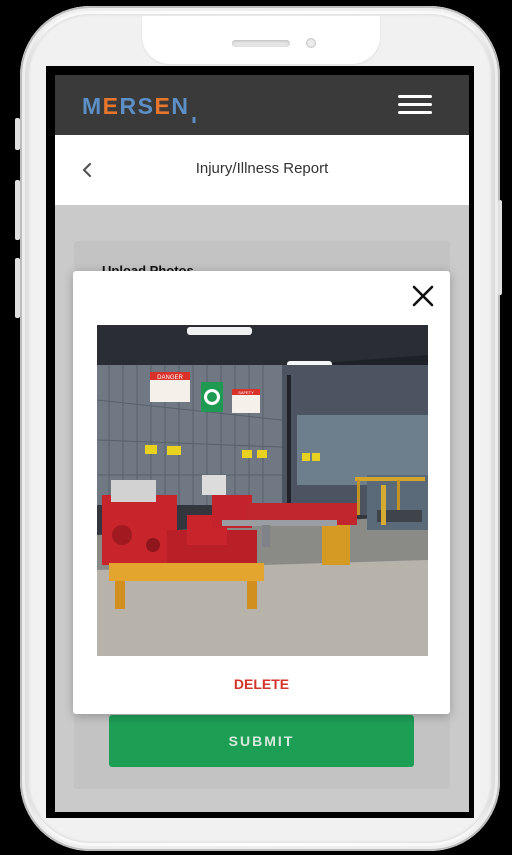  I want to click on close-icon, so click(423, 296).